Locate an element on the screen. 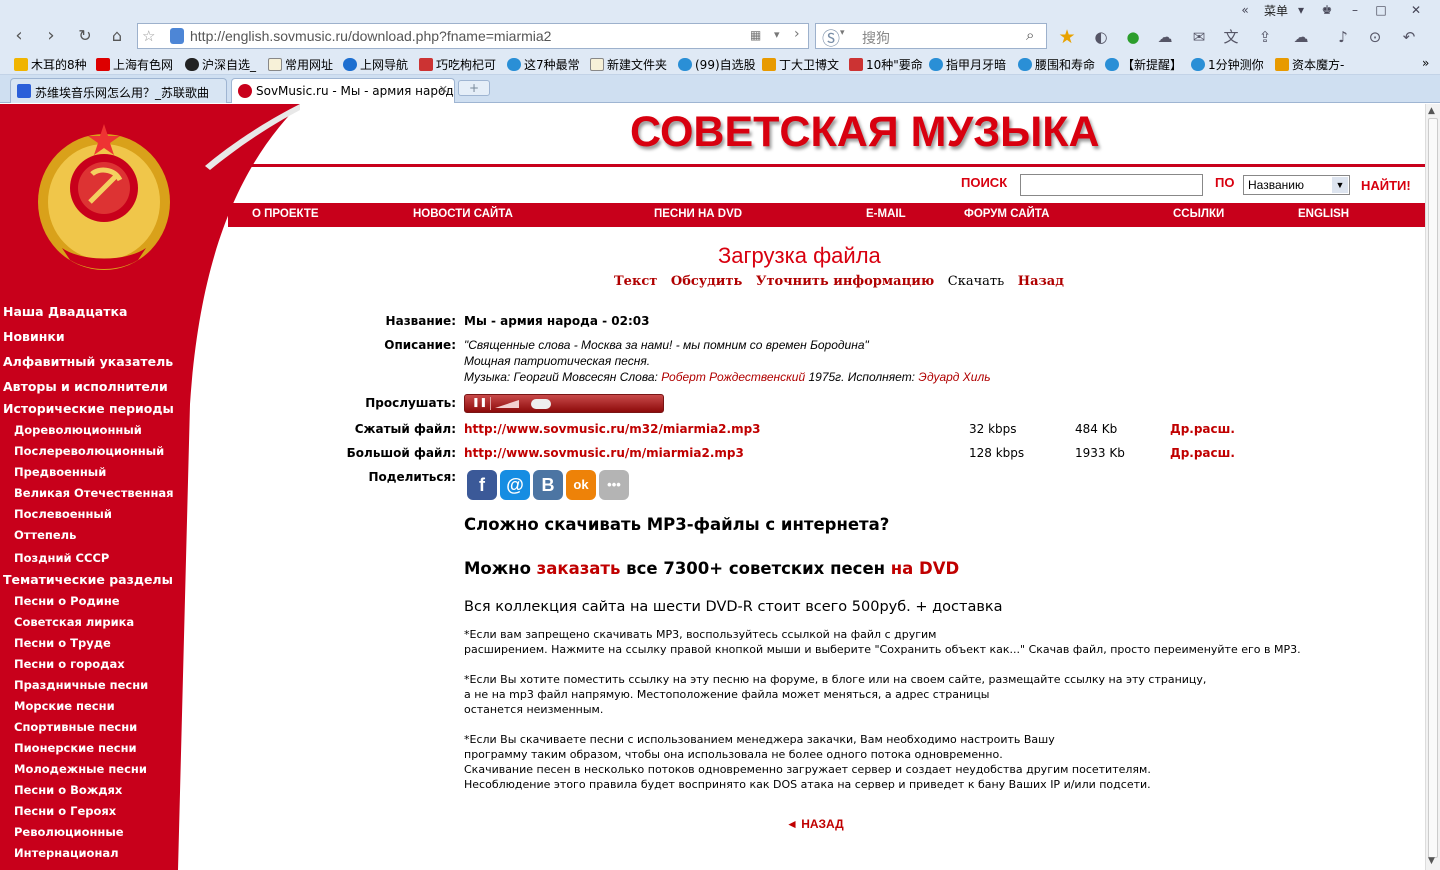  new-tab-button: + is located at coordinates (474, 88).